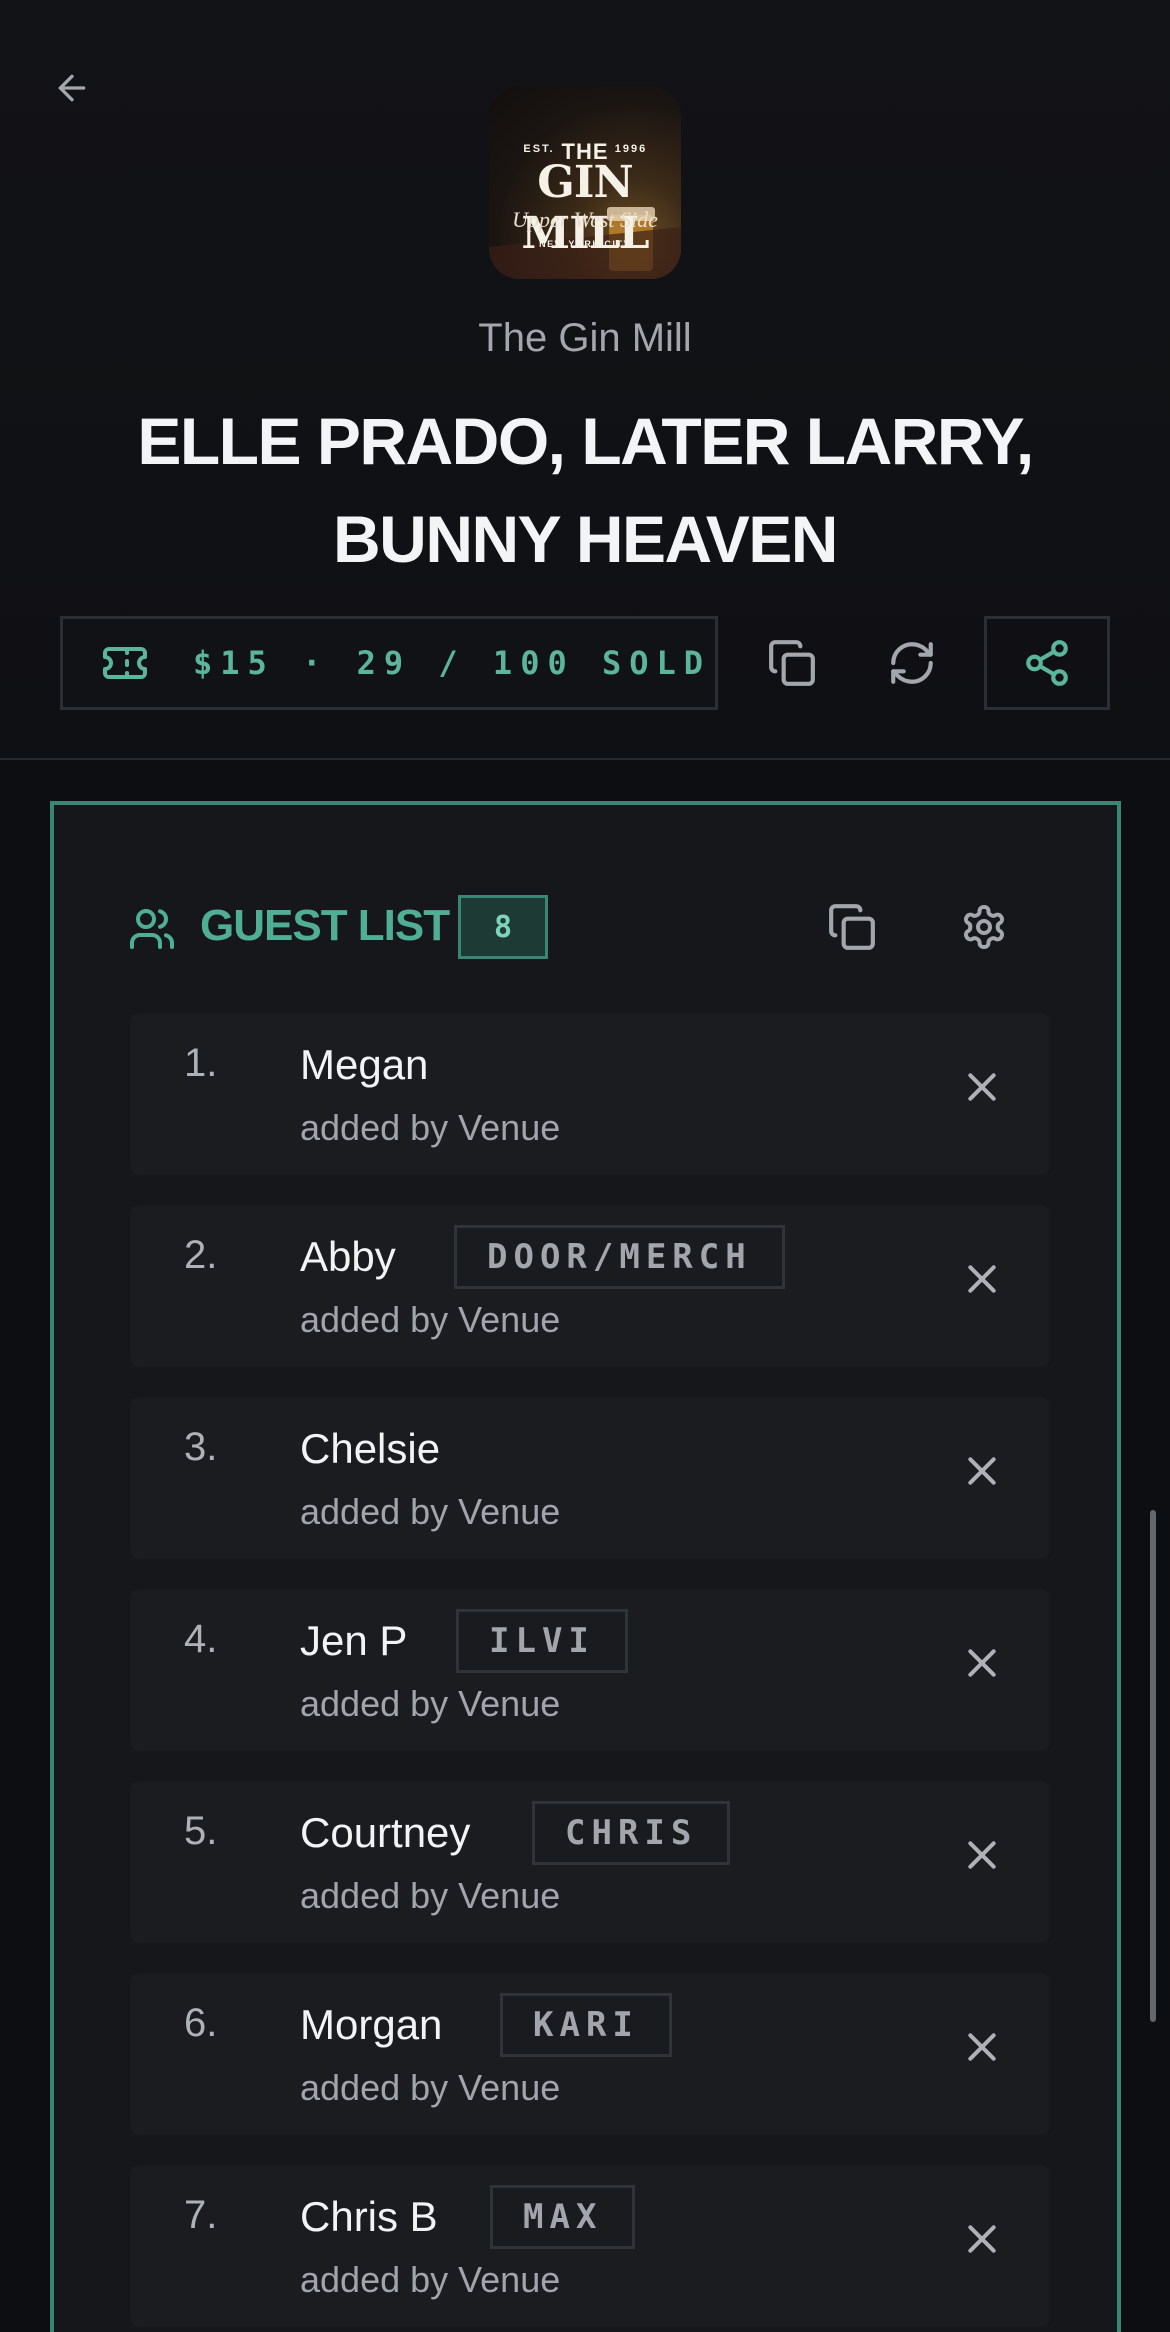 This screenshot has height=2332, width=1170. Describe the element at coordinates (452, 663) in the screenshot. I see `ticket-summary-text: $15 · 29 / 100 SOLD` at that location.